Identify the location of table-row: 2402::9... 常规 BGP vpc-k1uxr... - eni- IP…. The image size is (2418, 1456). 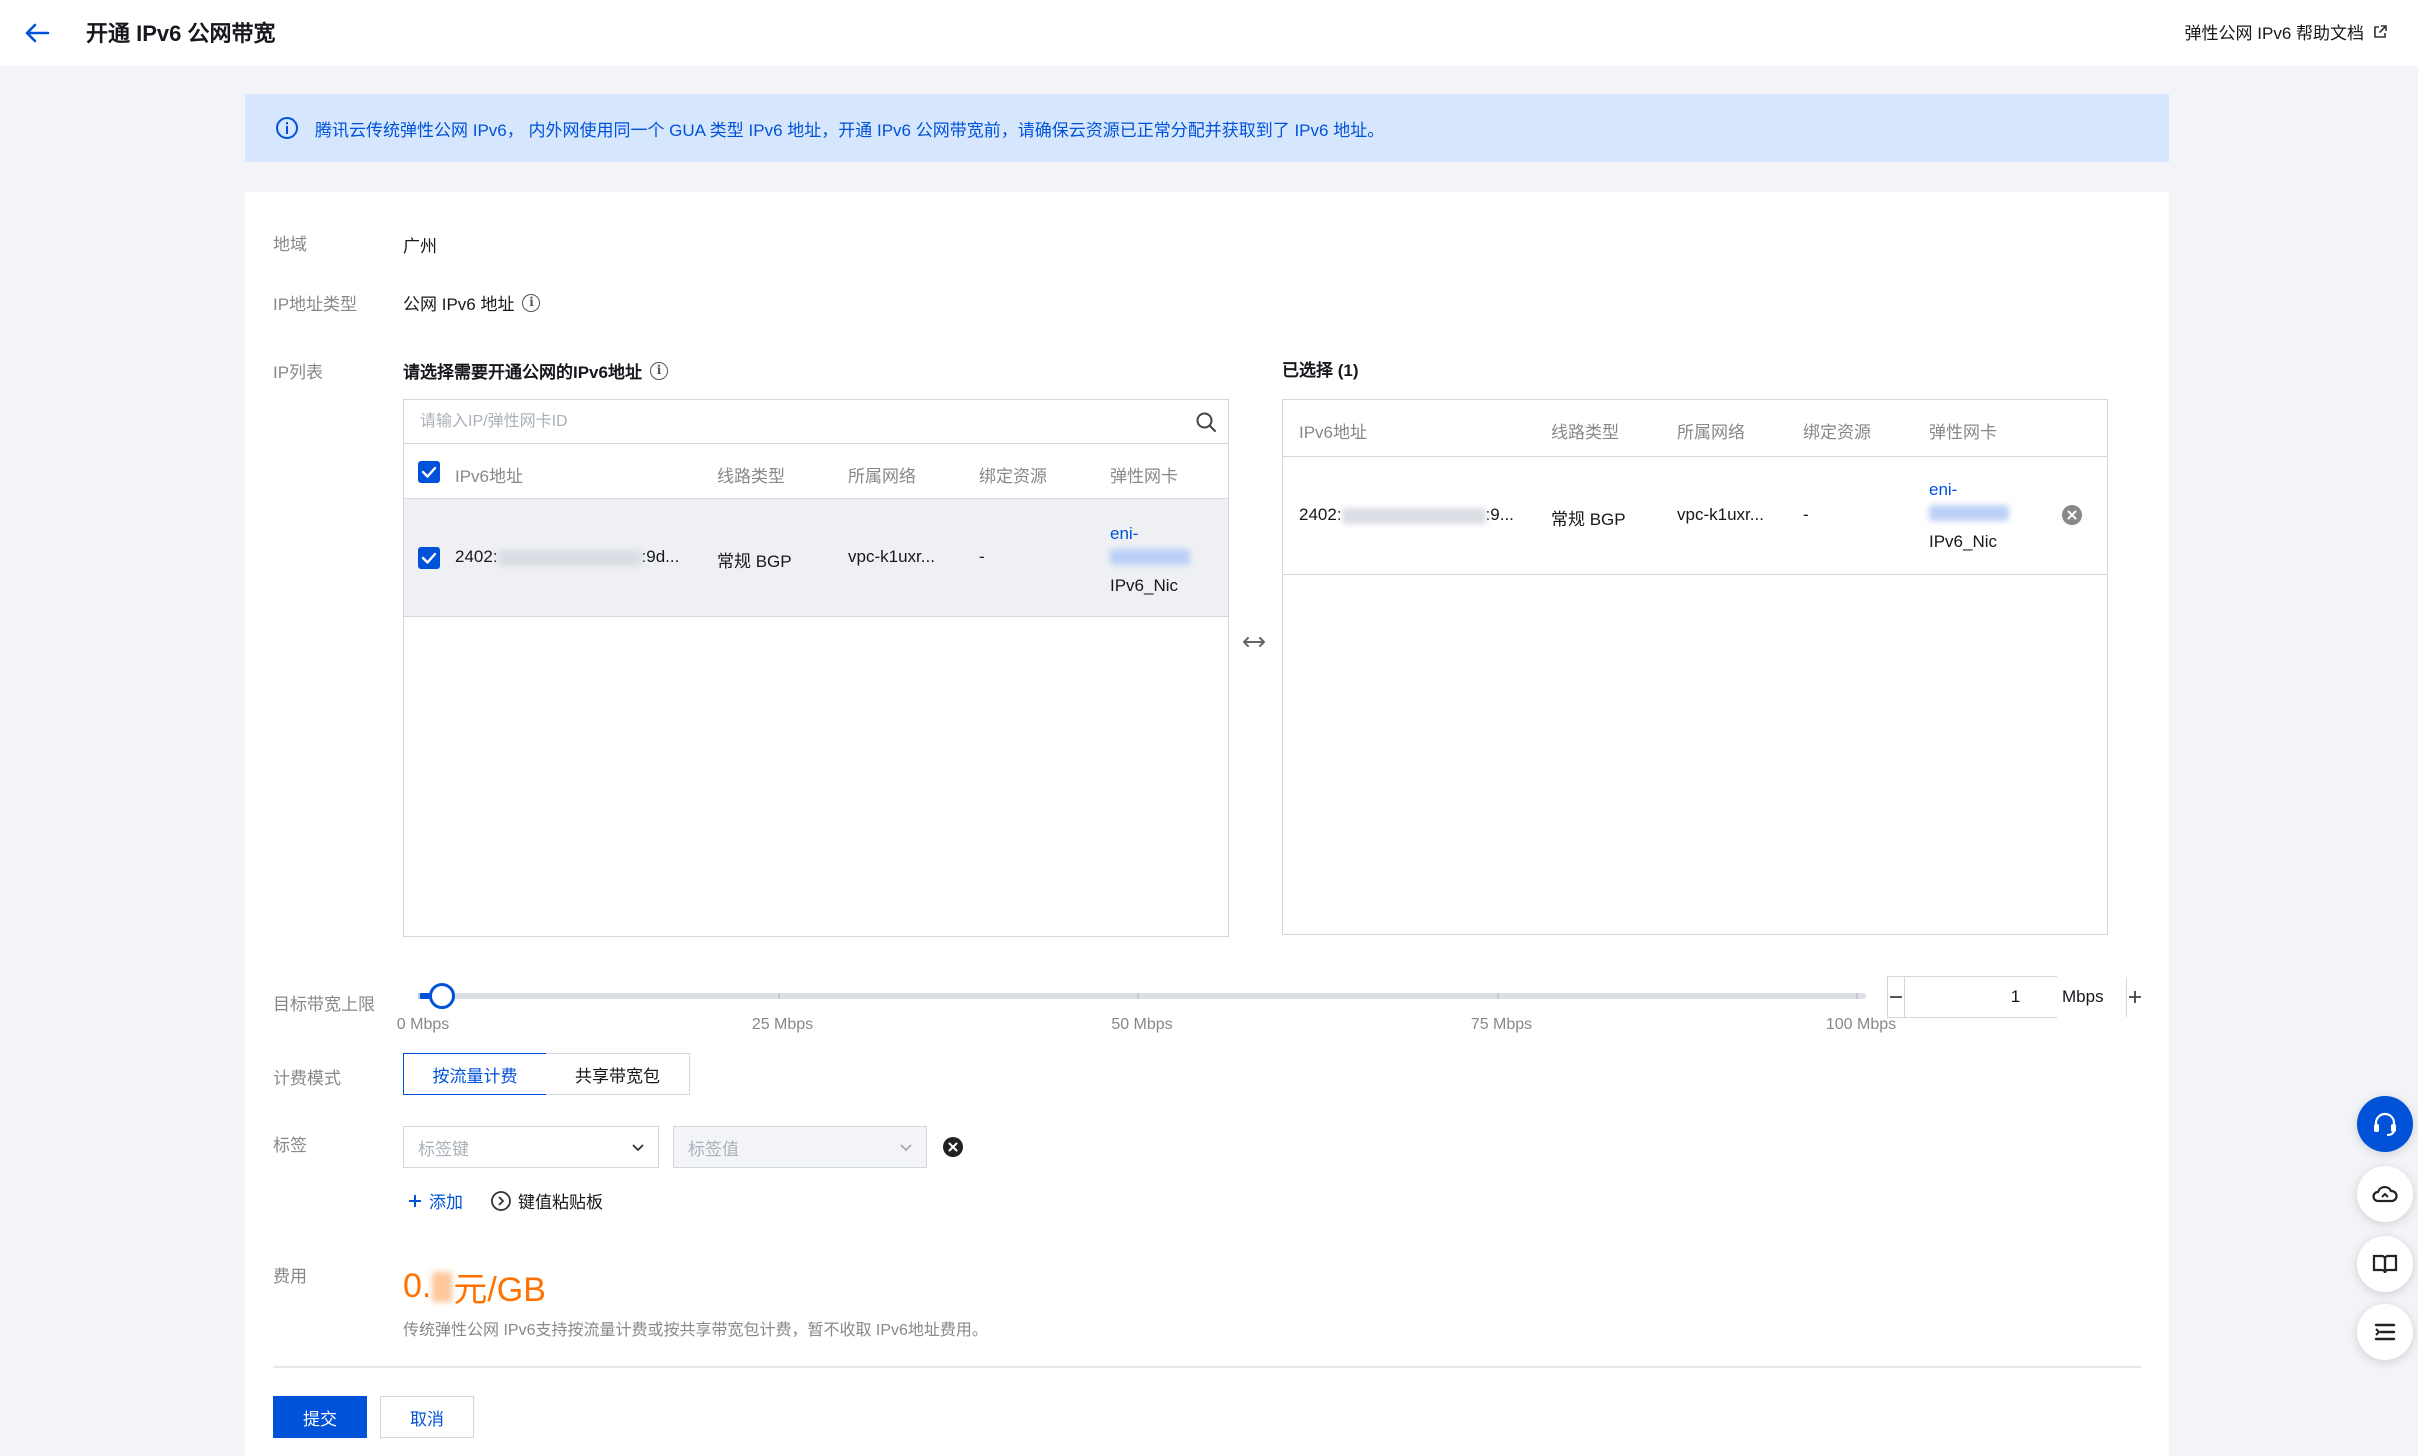
(1695, 516).